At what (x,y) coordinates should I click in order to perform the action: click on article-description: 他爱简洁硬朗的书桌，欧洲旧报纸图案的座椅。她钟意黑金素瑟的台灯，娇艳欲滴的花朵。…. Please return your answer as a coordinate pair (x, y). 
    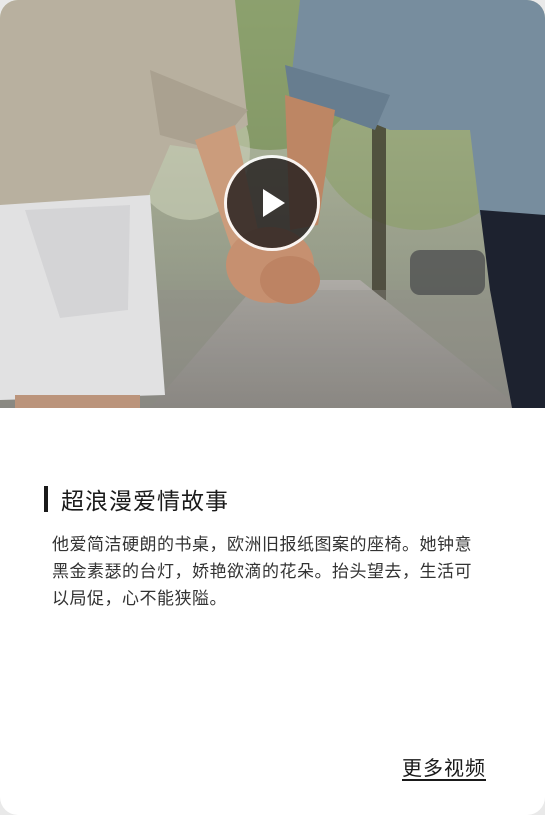
    Looking at the image, I should click on (262, 572).